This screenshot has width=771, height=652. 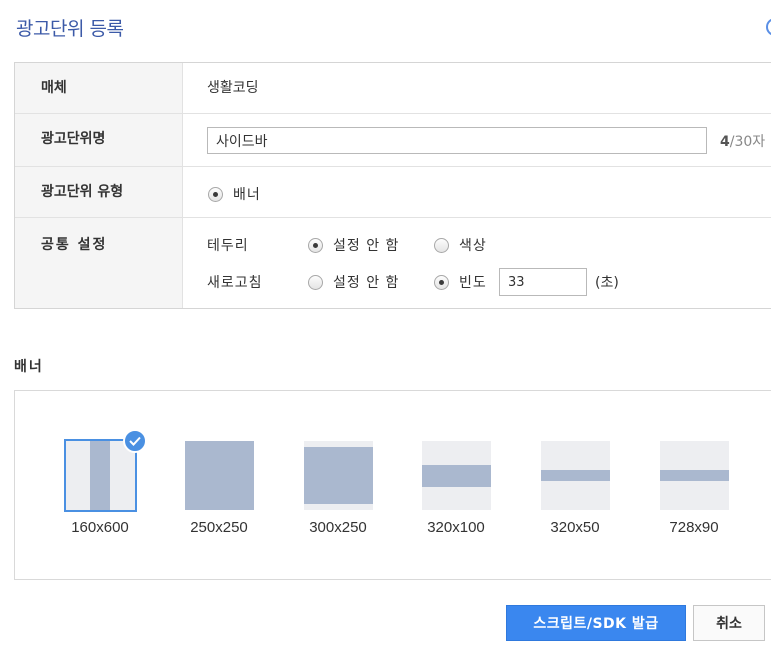 I want to click on cancel-button: 취소, so click(x=729, y=623).